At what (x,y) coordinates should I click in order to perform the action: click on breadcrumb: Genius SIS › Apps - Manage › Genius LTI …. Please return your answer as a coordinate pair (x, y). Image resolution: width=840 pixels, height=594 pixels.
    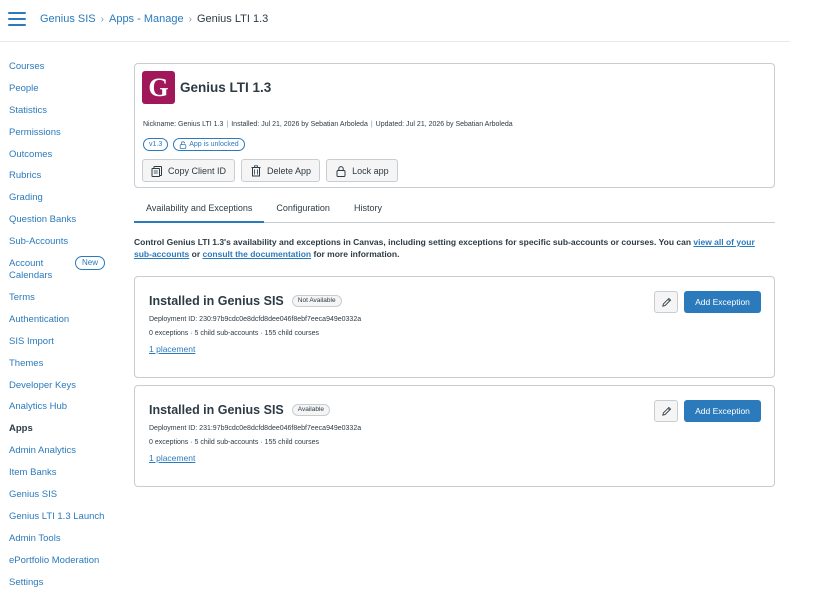
    Looking at the image, I should click on (154, 19).